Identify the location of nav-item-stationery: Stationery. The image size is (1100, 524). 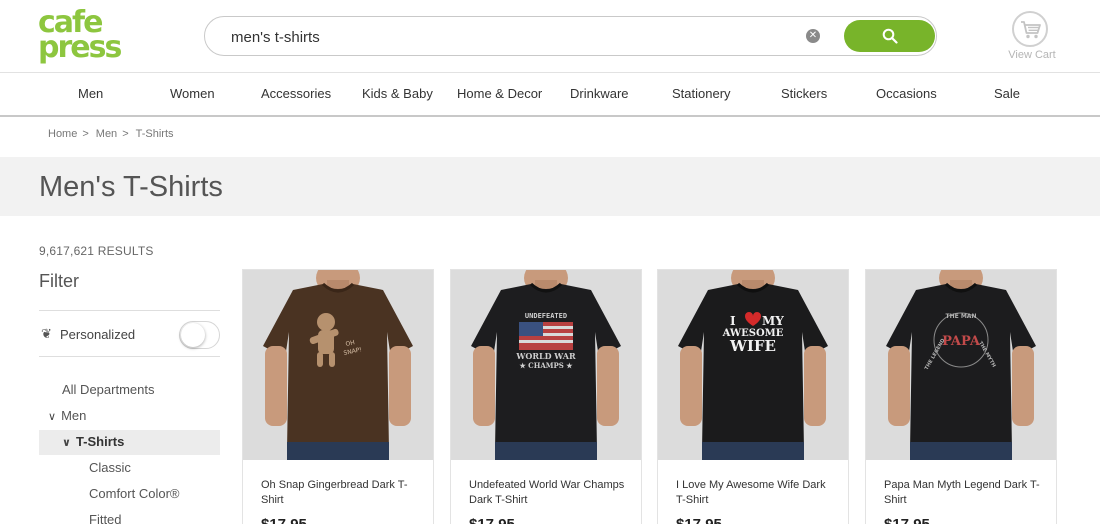
(701, 93).